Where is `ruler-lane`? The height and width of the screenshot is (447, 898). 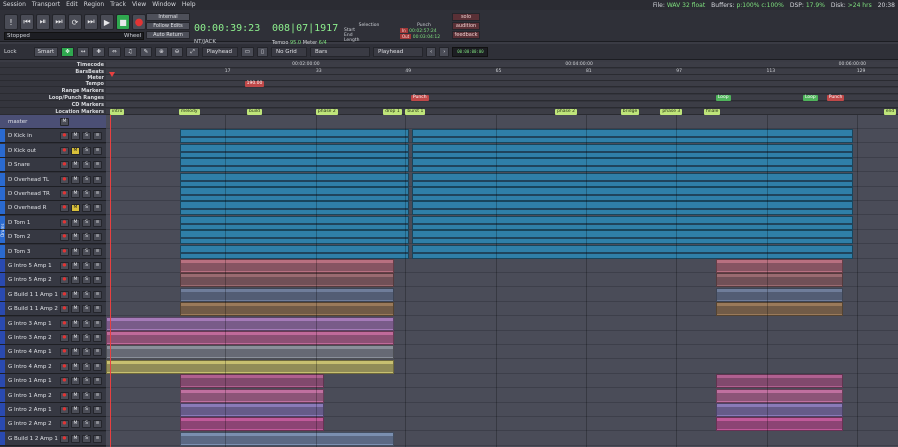 ruler-lane is located at coordinates (502, 77).